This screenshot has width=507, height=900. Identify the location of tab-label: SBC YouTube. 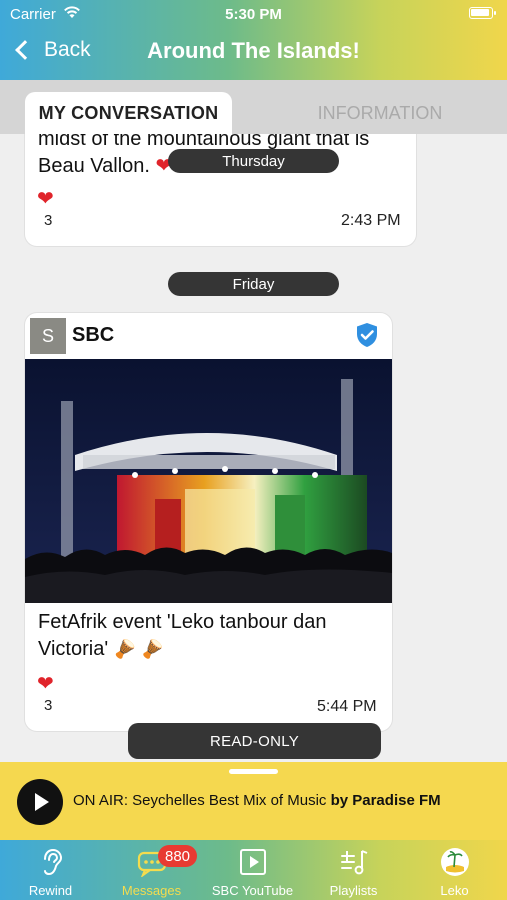
(252, 890).